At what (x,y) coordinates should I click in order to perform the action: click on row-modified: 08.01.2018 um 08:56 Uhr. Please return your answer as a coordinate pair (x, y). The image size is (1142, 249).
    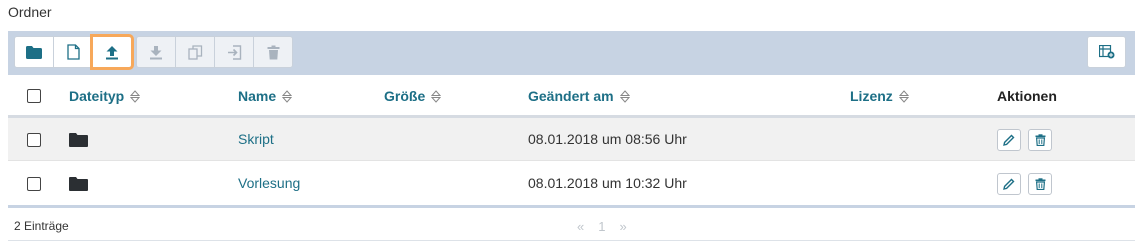
    Looking at the image, I should click on (607, 139).